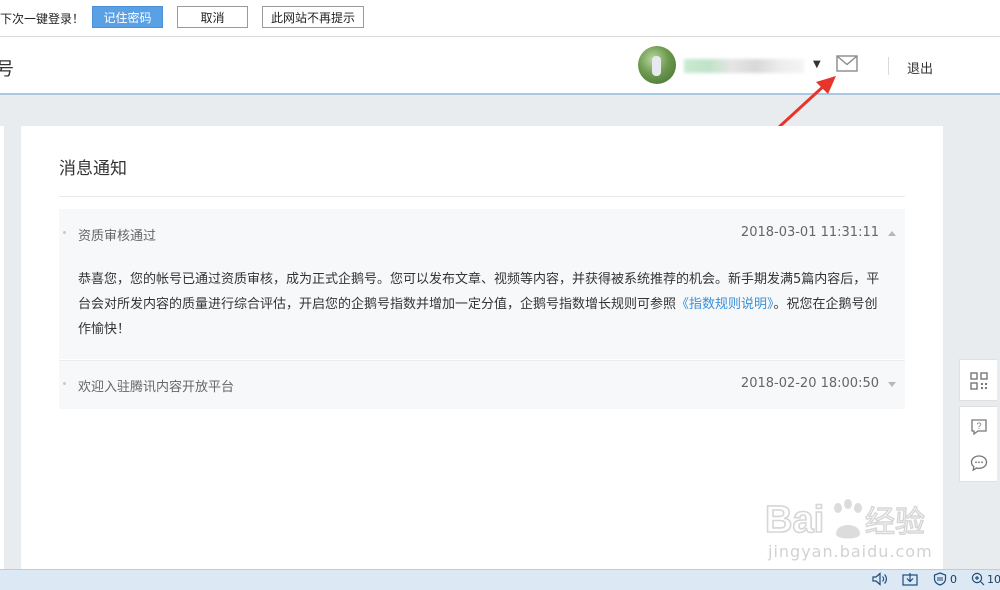 This screenshot has height=590, width=1000. Describe the element at coordinates (794, 520) in the screenshot. I see `svg-text: Bai` at that location.